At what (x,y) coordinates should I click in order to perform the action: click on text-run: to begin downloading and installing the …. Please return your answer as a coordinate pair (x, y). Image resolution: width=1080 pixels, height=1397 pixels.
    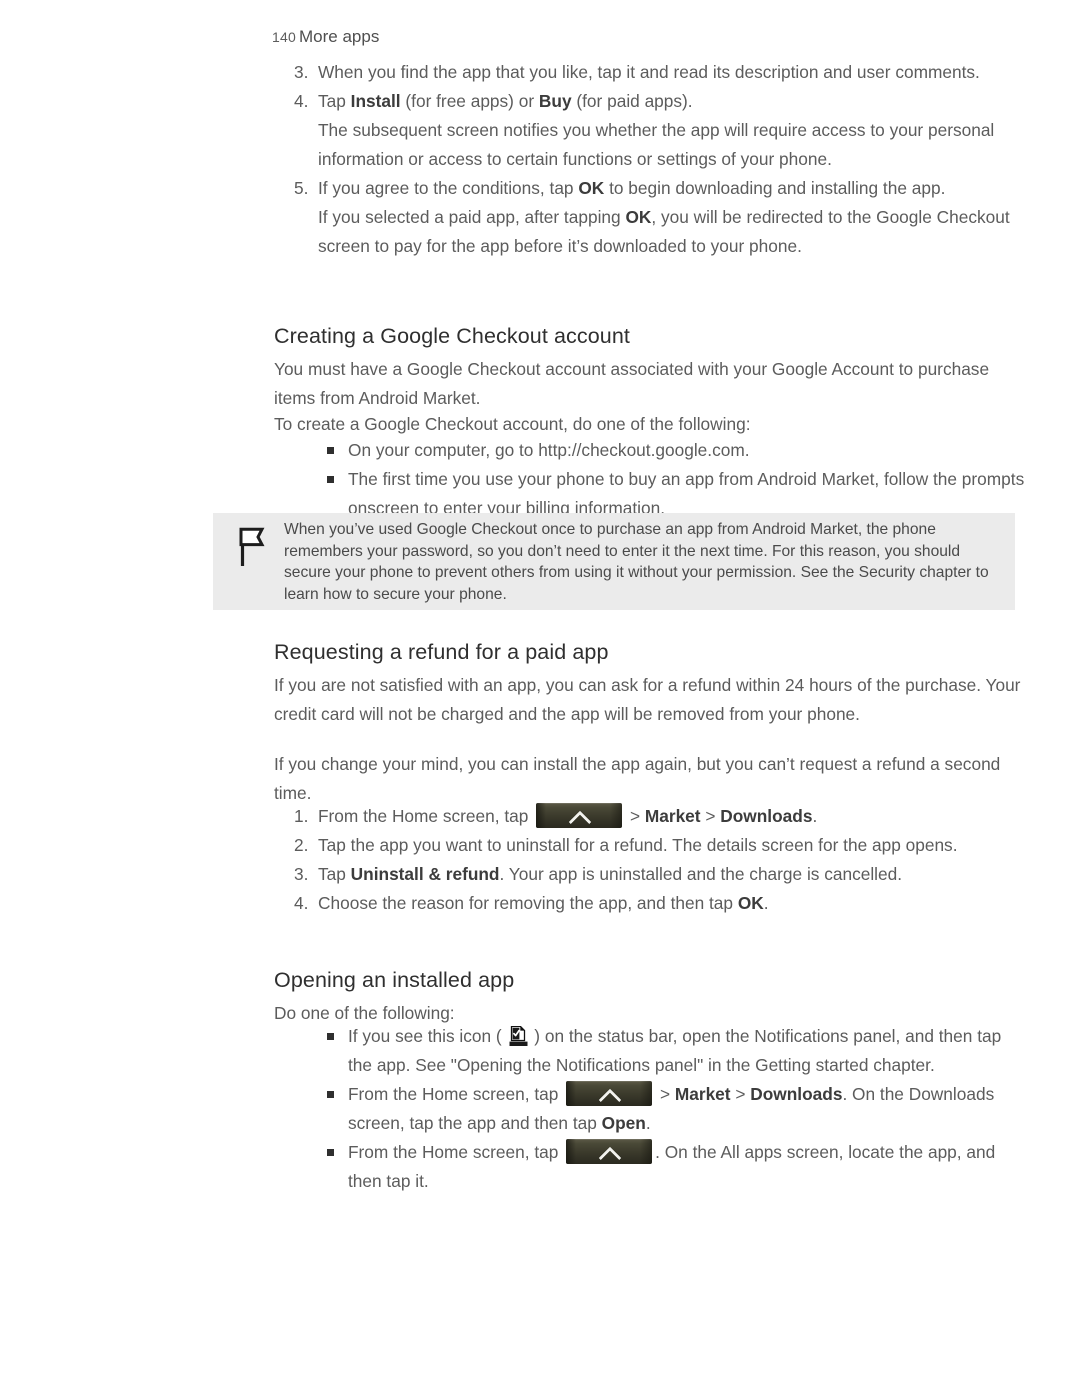
    Looking at the image, I should click on (775, 188).